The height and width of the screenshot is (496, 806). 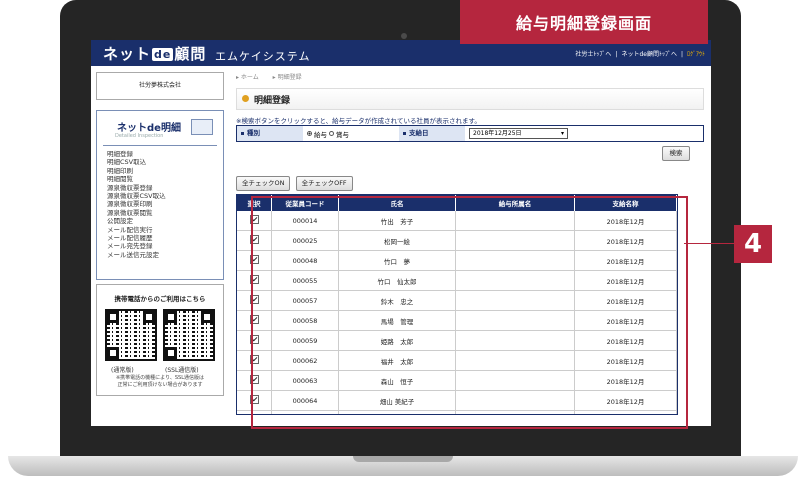 What do you see at coordinates (122, 370) in the screenshot?
I see `qr-caption-normal: (通常版)` at bounding box center [122, 370].